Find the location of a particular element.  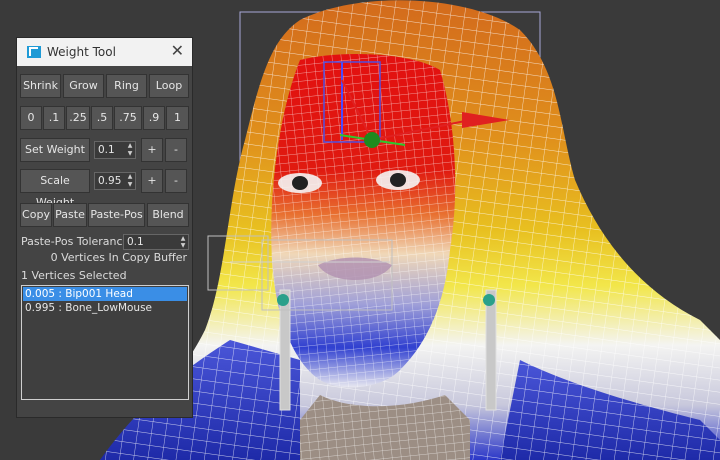

set-weight-button: Set Weight is located at coordinates (55, 150).